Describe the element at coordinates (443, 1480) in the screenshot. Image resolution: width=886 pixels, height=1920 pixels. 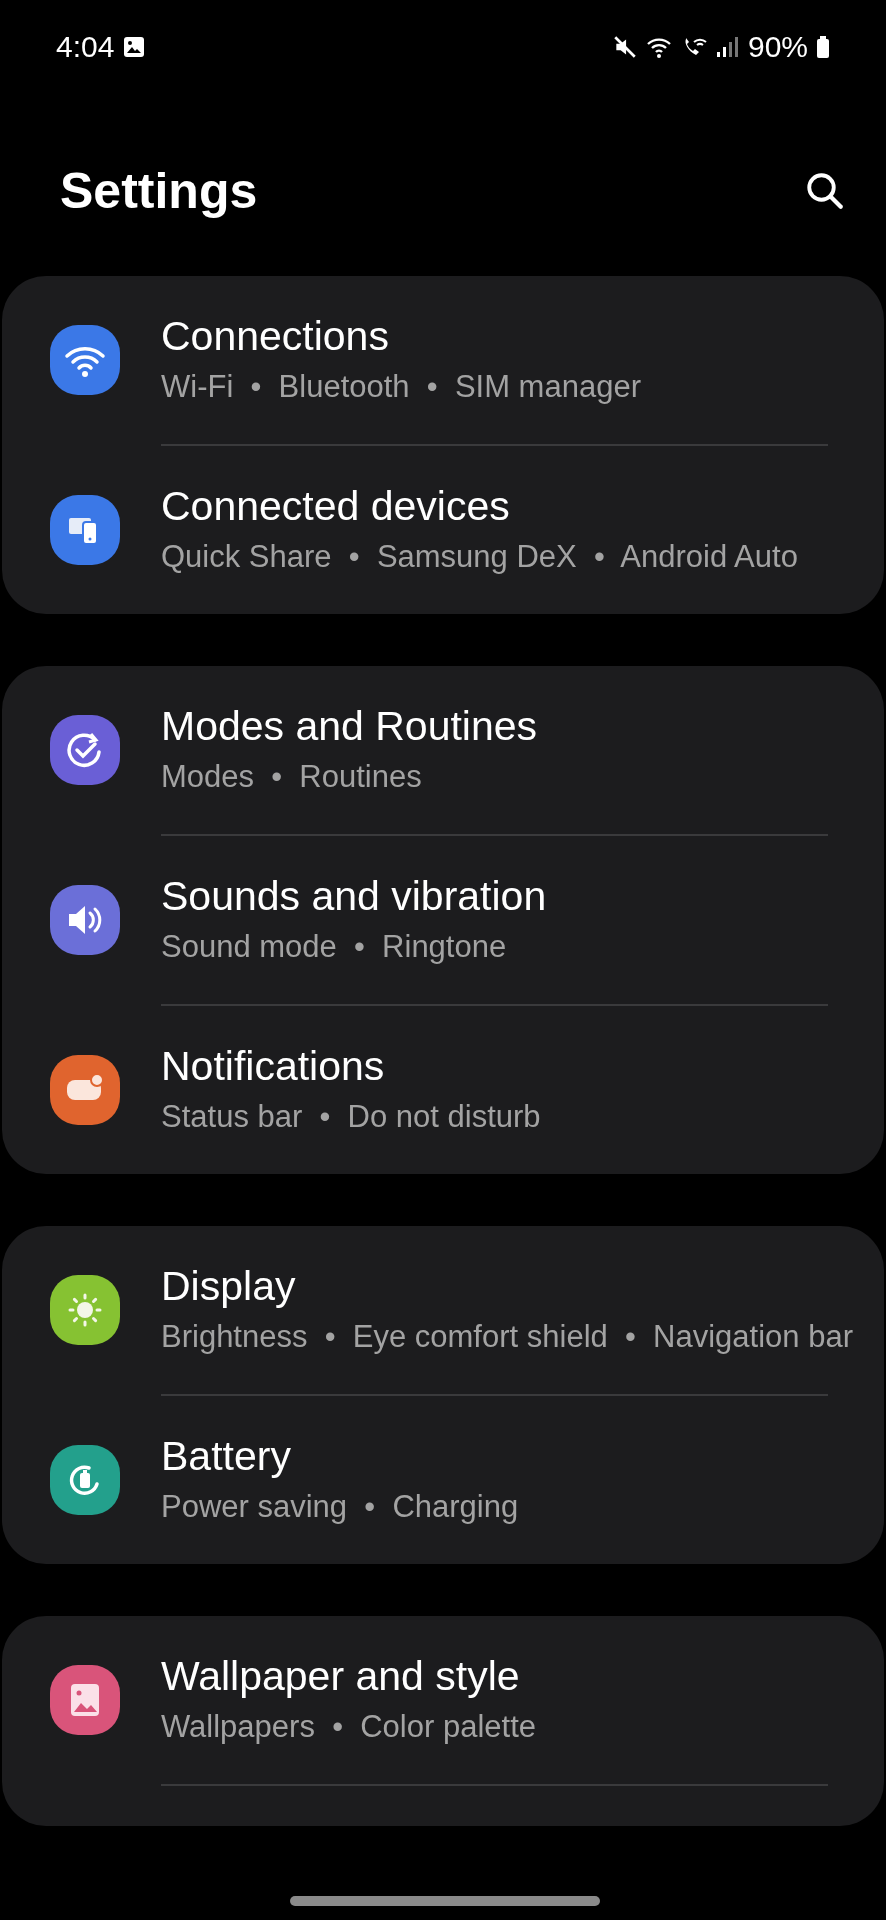
I see `settings-item: Battery Power saving • Charging` at that location.